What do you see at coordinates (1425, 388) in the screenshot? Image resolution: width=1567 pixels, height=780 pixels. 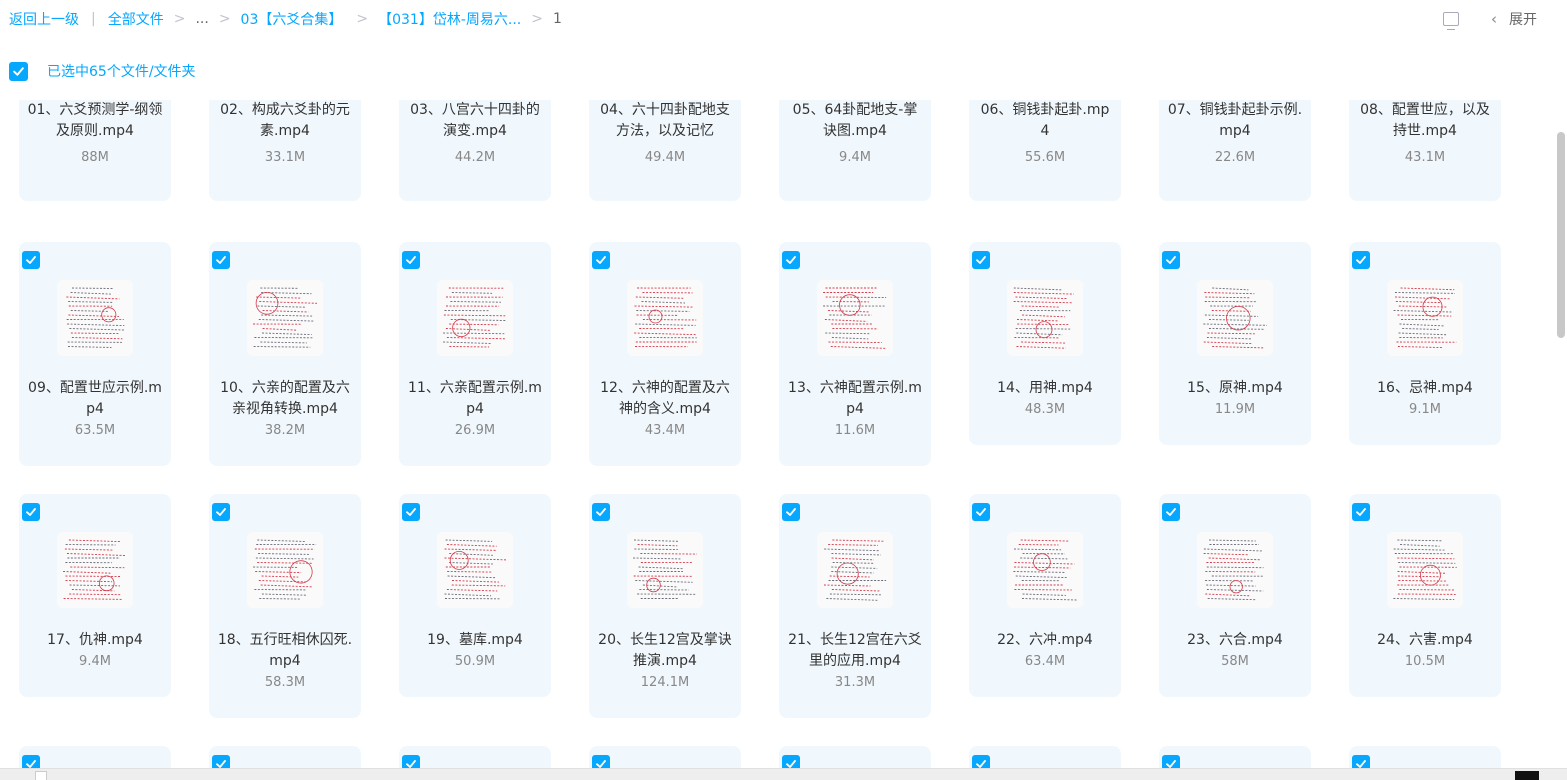 I see `file-name: 16、忌神.mp4` at bounding box center [1425, 388].